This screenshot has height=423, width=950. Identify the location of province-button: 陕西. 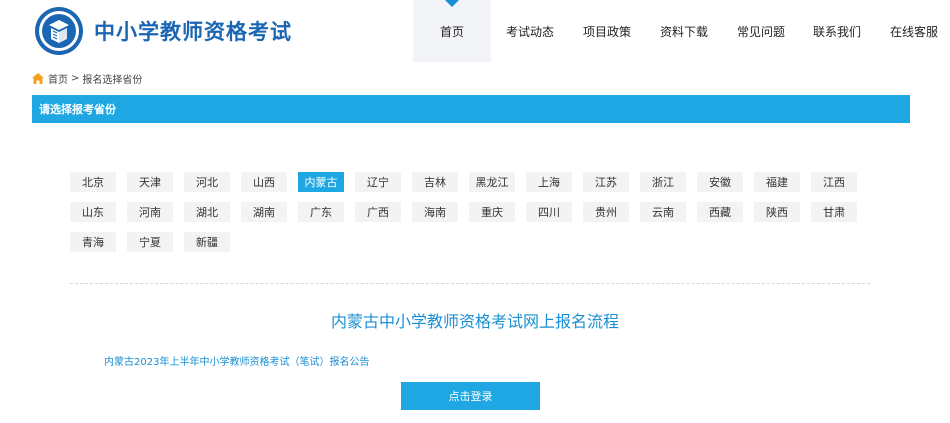
(777, 212).